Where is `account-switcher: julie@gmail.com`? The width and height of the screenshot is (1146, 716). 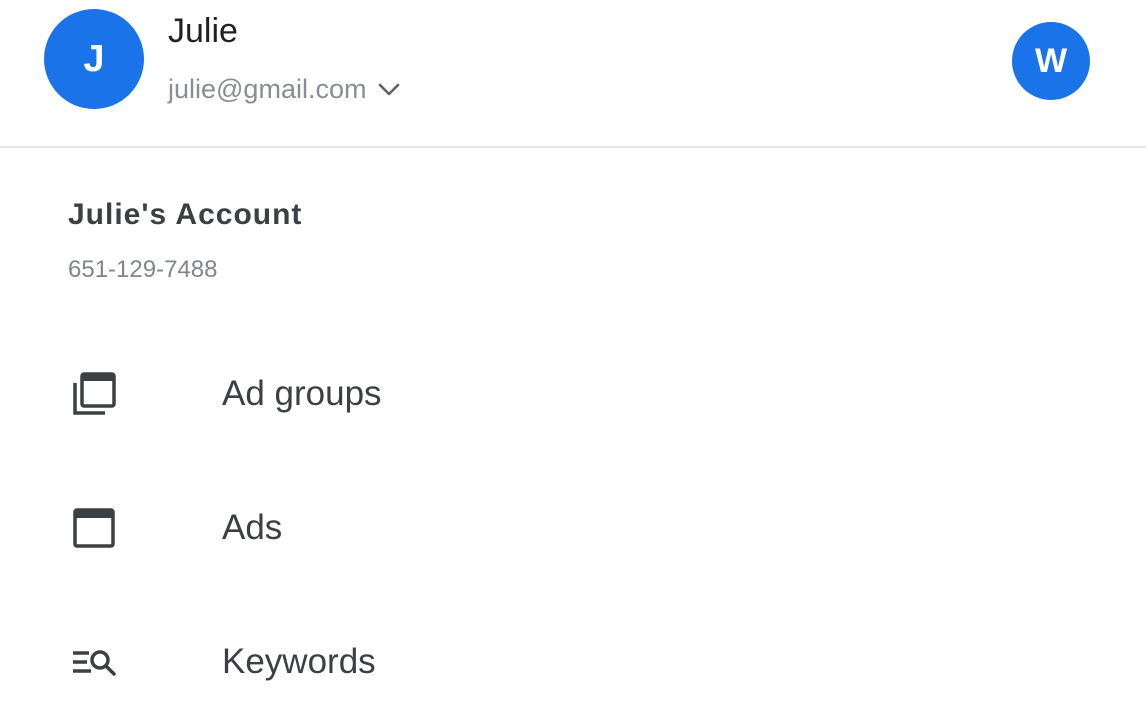
account-switcher: julie@gmail.com is located at coordinates (285, 89).